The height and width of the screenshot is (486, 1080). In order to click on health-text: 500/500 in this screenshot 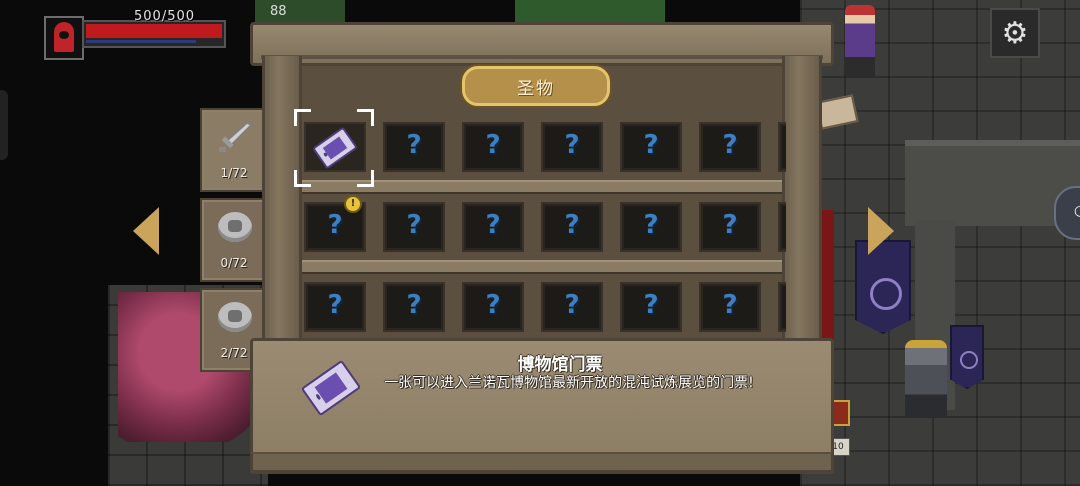, I will do `click(165, 16)`.